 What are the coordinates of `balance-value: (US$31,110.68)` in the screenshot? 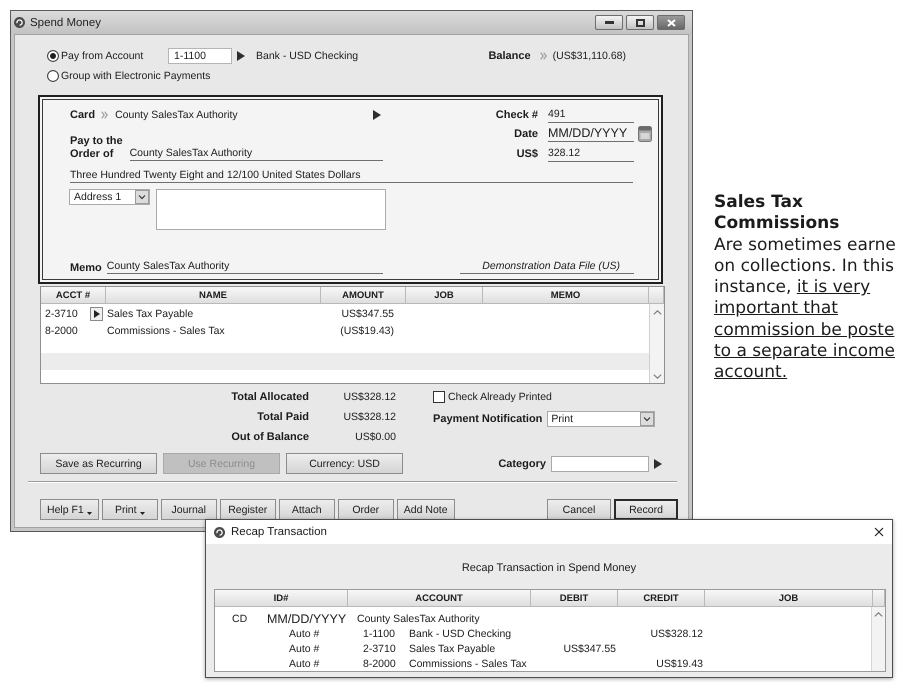 It's located at (589, 56).